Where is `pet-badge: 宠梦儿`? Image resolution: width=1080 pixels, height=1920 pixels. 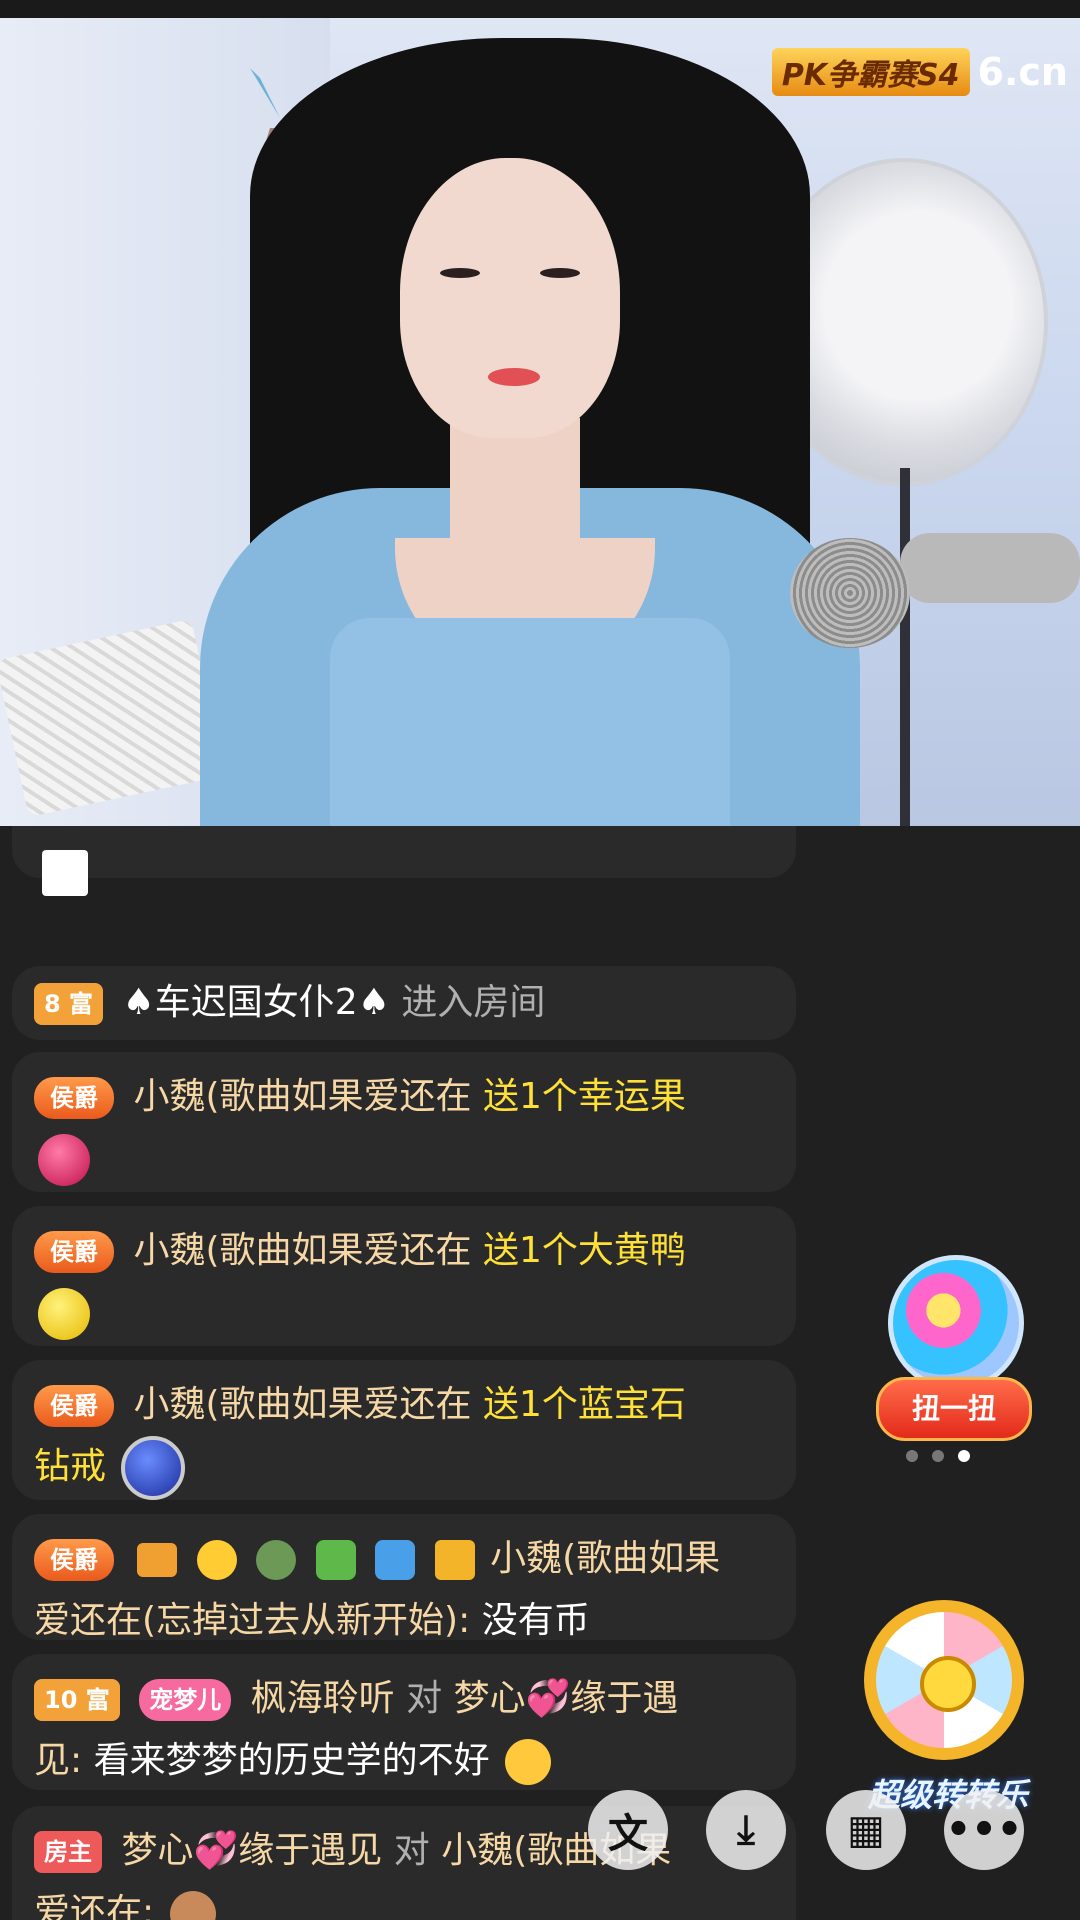 pet-badge: 宠梦儿 is located at coordinates (185, 1700).